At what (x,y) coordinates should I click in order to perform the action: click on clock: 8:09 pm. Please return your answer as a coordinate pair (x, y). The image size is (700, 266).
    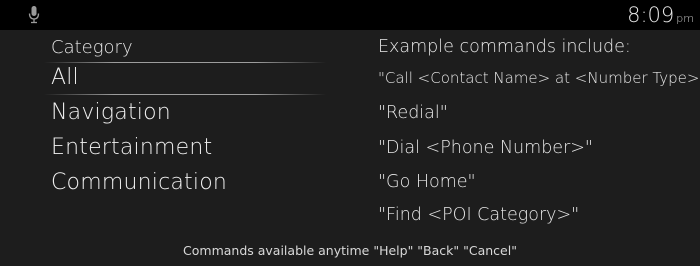
    Looking at the image, I should click on (660, 17).